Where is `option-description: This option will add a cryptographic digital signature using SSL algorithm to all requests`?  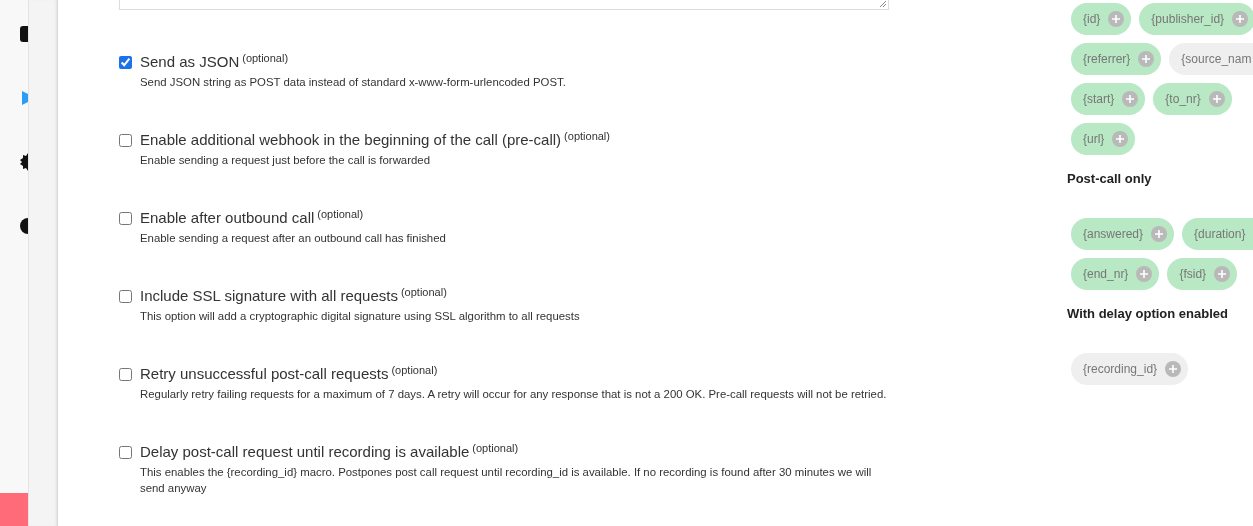
option-description: This option will add a cryptographic digital signature using SSL algorithm to all requests is located at coordinates (360, 316).